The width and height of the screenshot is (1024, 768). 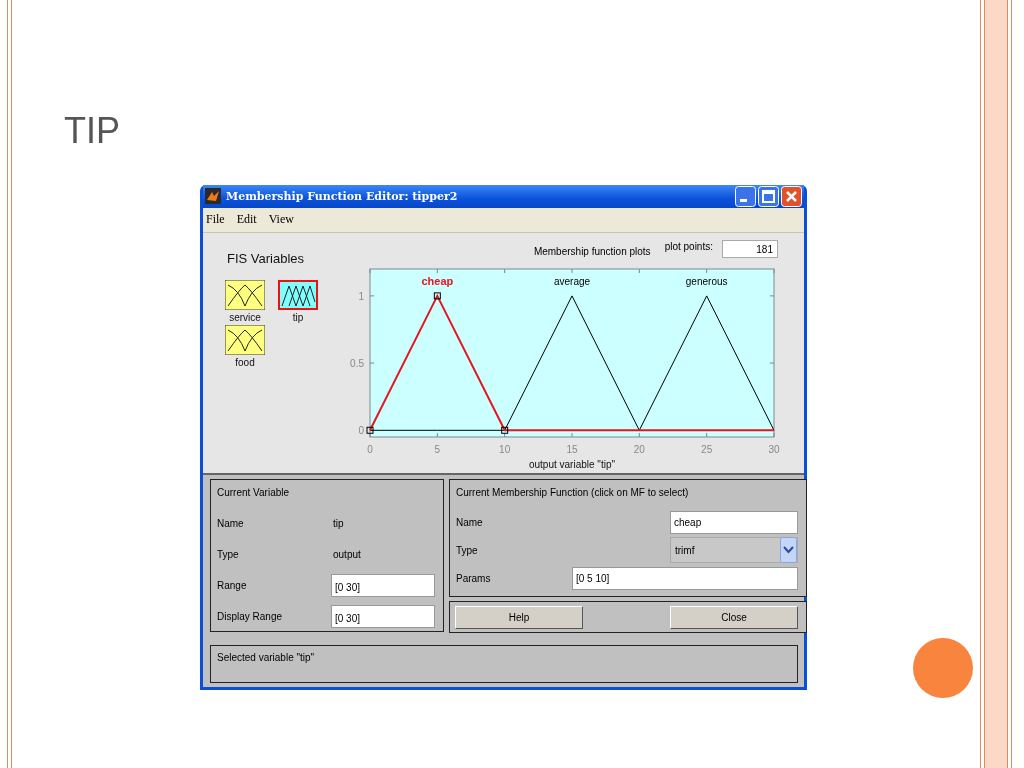 What do you see at coordinates (370, 449) in the screenshot?
I see `x-tick-label: 0` at bounding box center [370, 449].